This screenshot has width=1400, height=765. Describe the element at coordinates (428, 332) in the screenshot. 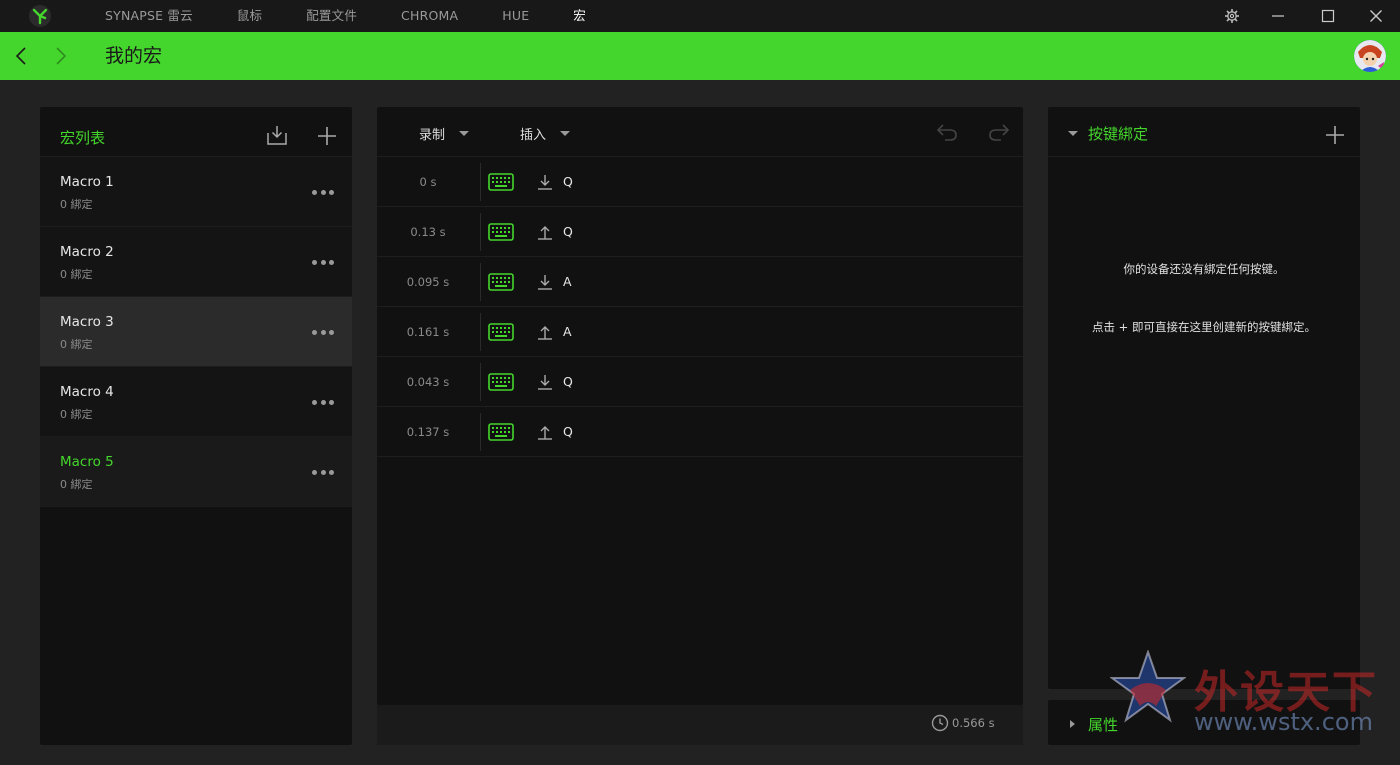

I see `event-delay: 0.161 s` at that location.